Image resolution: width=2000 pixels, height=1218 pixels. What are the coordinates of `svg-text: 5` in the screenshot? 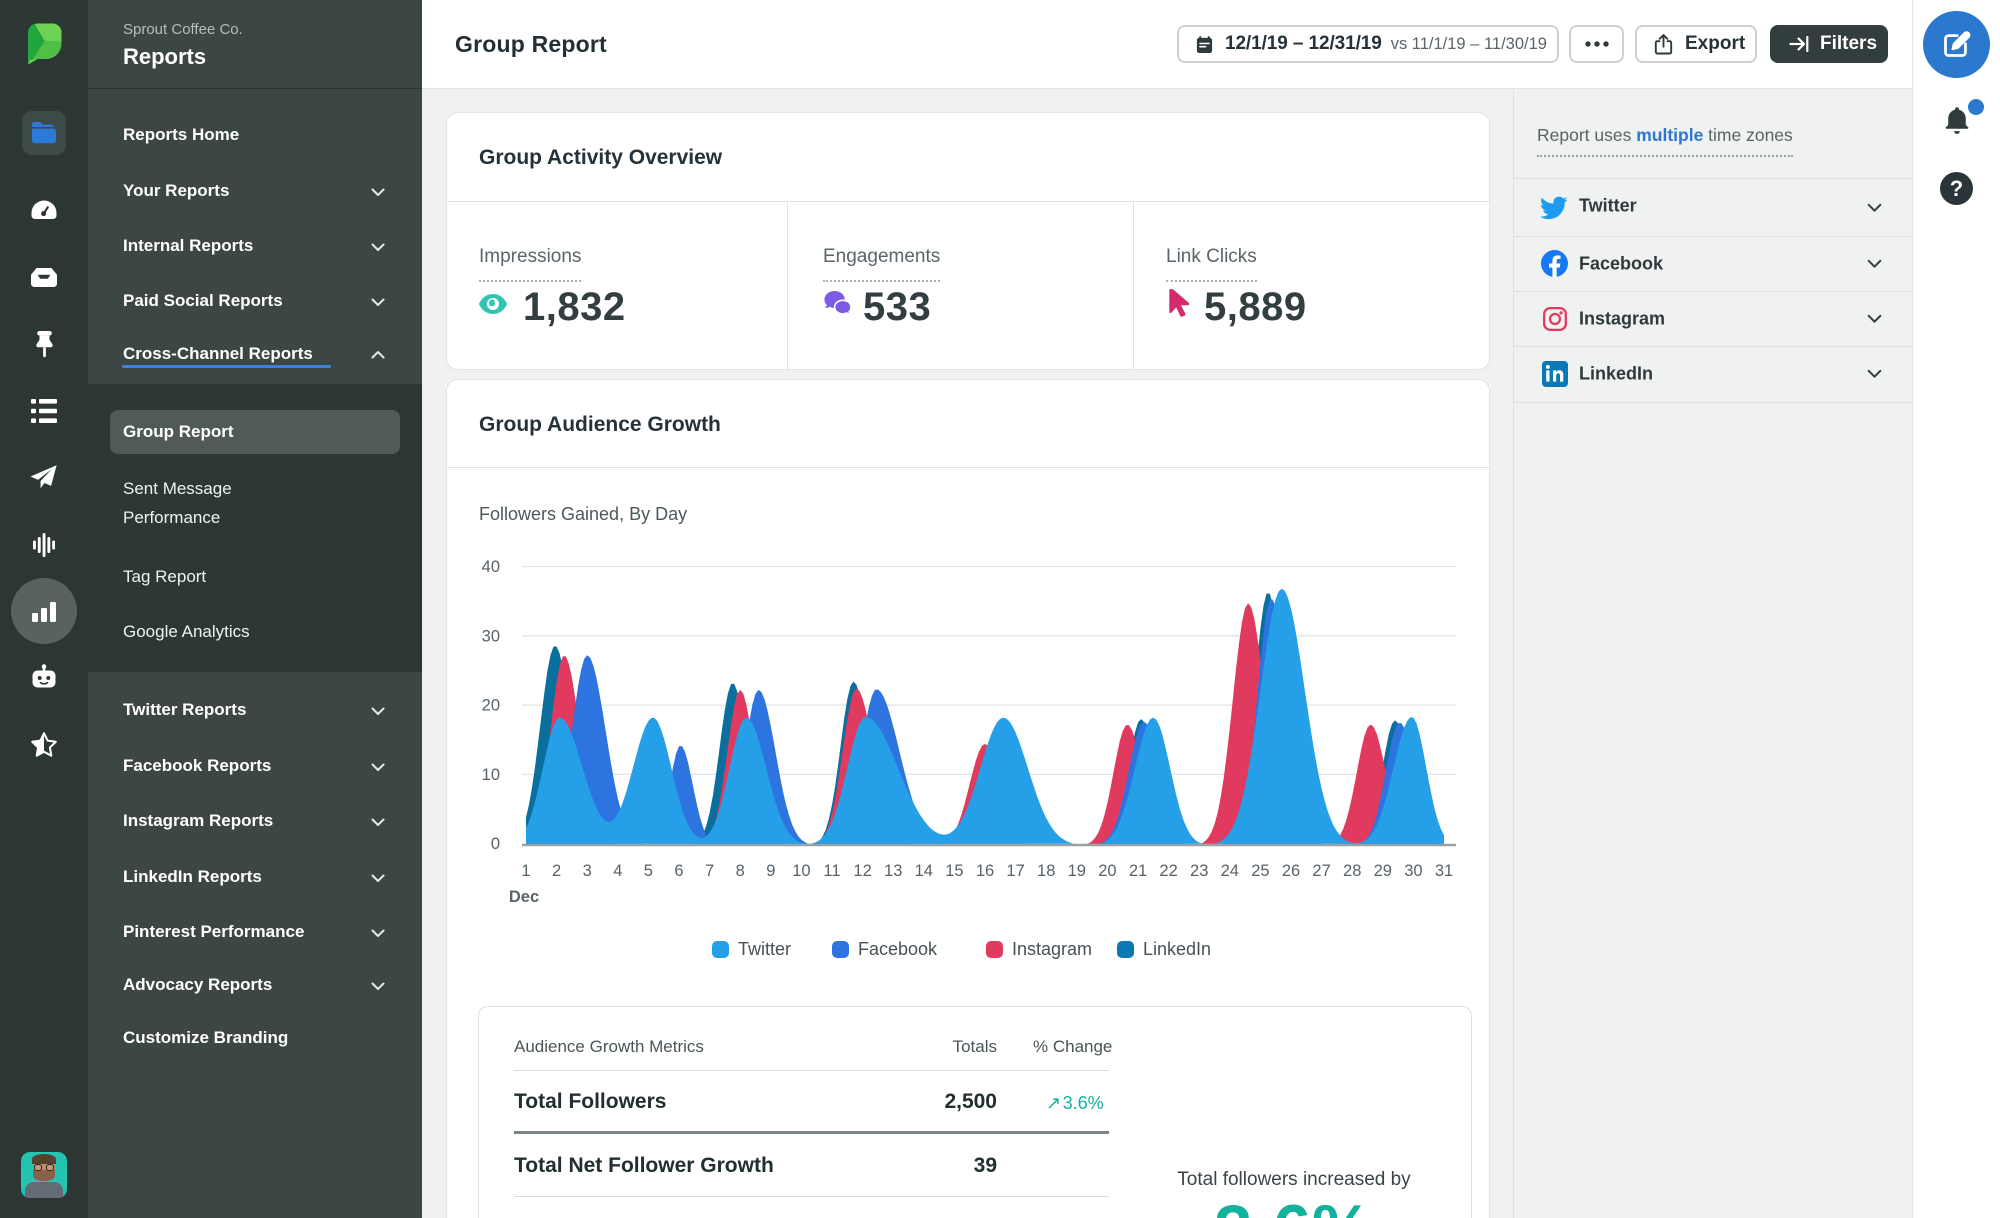 It's located at (648, 871).